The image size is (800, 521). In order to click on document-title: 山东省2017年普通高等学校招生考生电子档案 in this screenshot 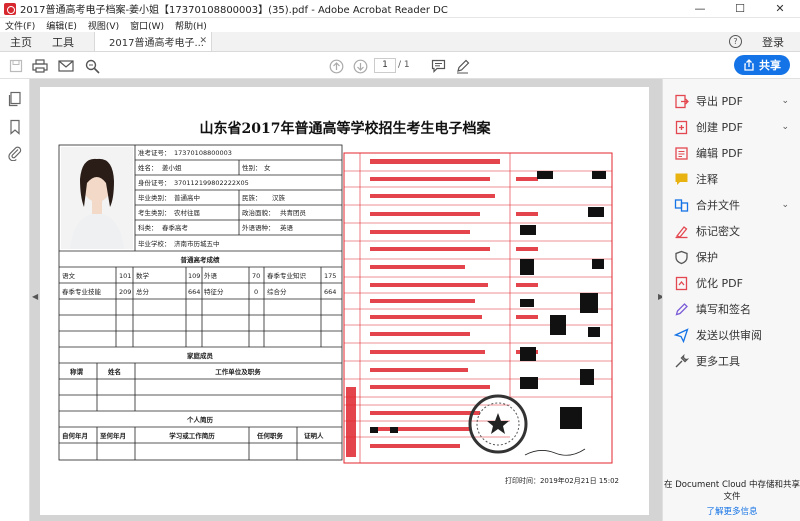, I will do `click(346, 128)`.